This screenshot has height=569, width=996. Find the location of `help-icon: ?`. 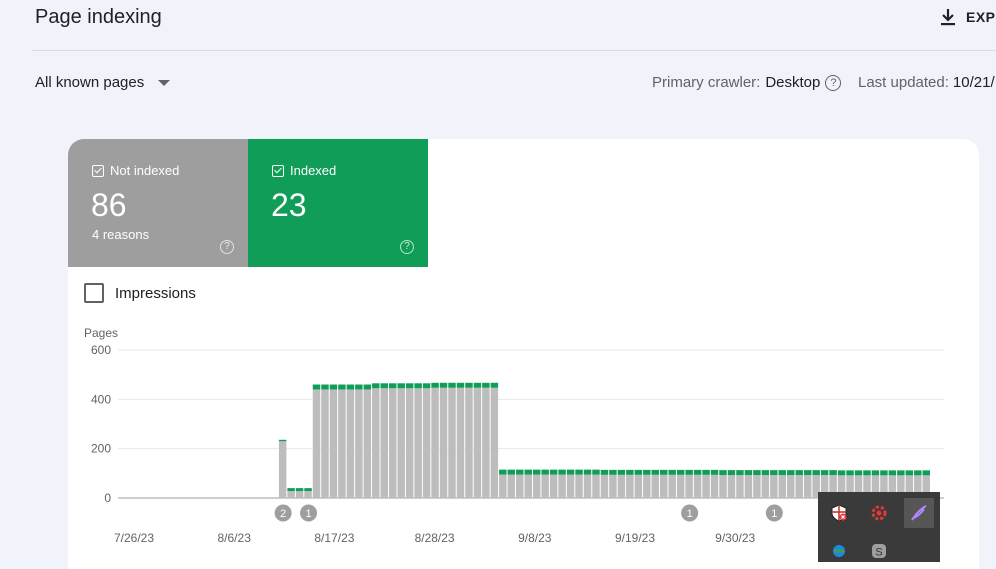

help-icon: ? is located at coordinates (833, 82).